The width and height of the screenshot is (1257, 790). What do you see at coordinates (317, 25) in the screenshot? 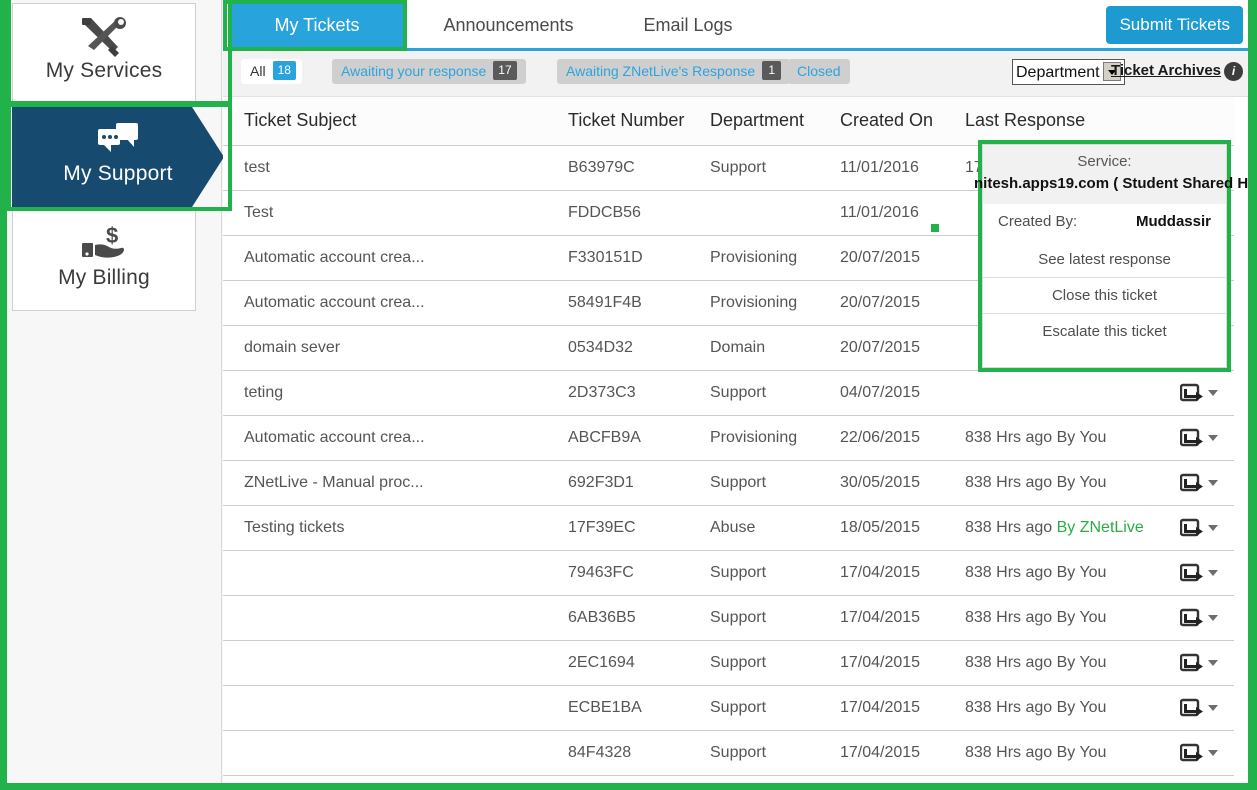
I see `tab-my-tickets: My Tickets` at bounding box center [317, 25].